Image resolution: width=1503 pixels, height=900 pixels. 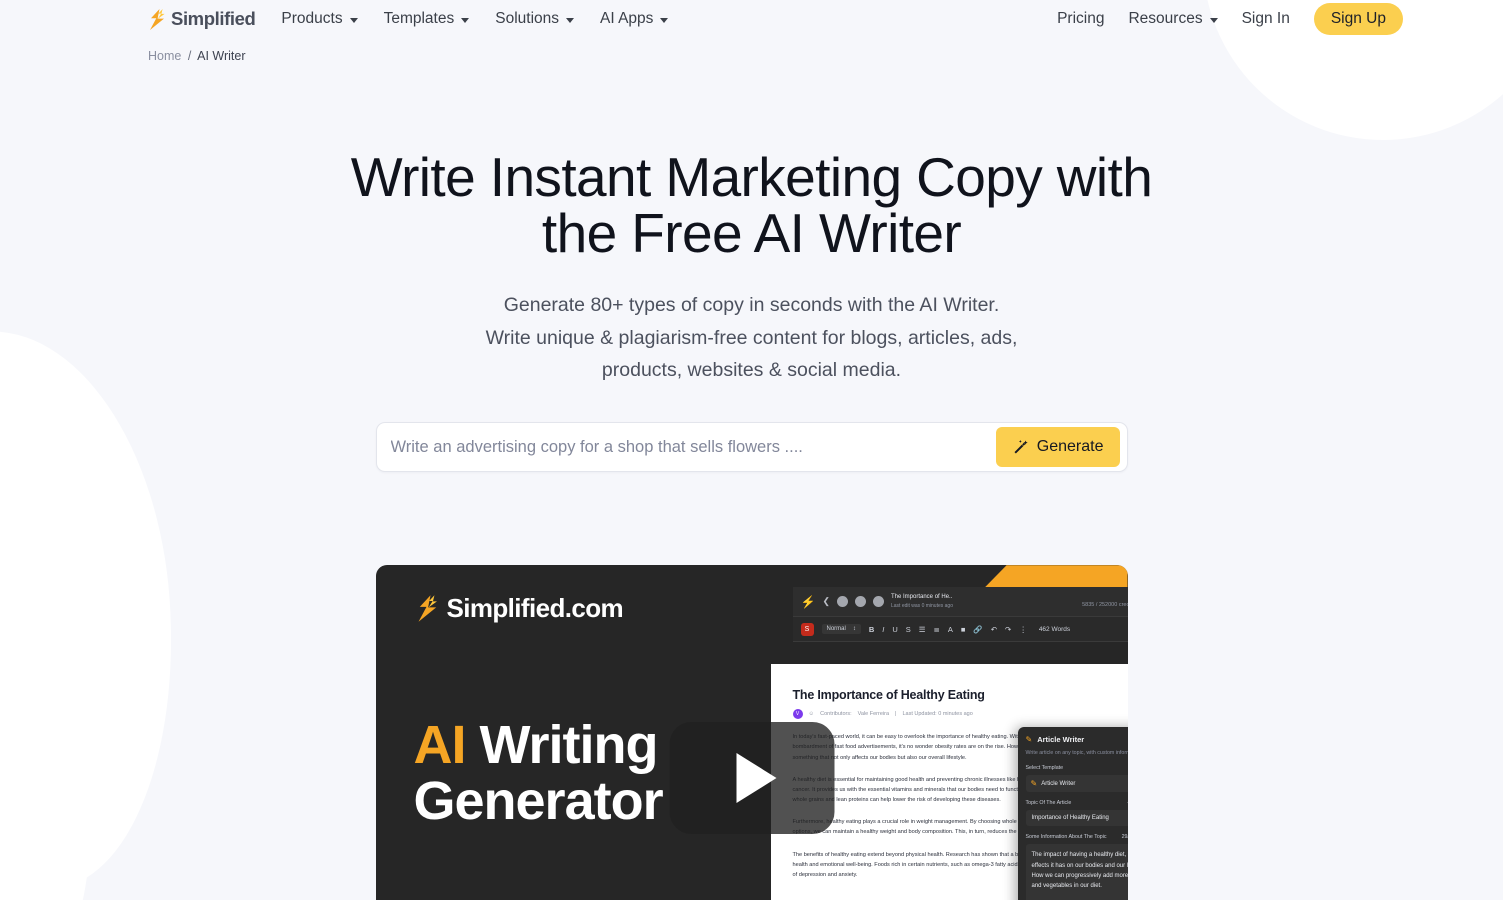 I want to click on nav-item-pricing-label: Pricing, so click(x=1081, y=18).